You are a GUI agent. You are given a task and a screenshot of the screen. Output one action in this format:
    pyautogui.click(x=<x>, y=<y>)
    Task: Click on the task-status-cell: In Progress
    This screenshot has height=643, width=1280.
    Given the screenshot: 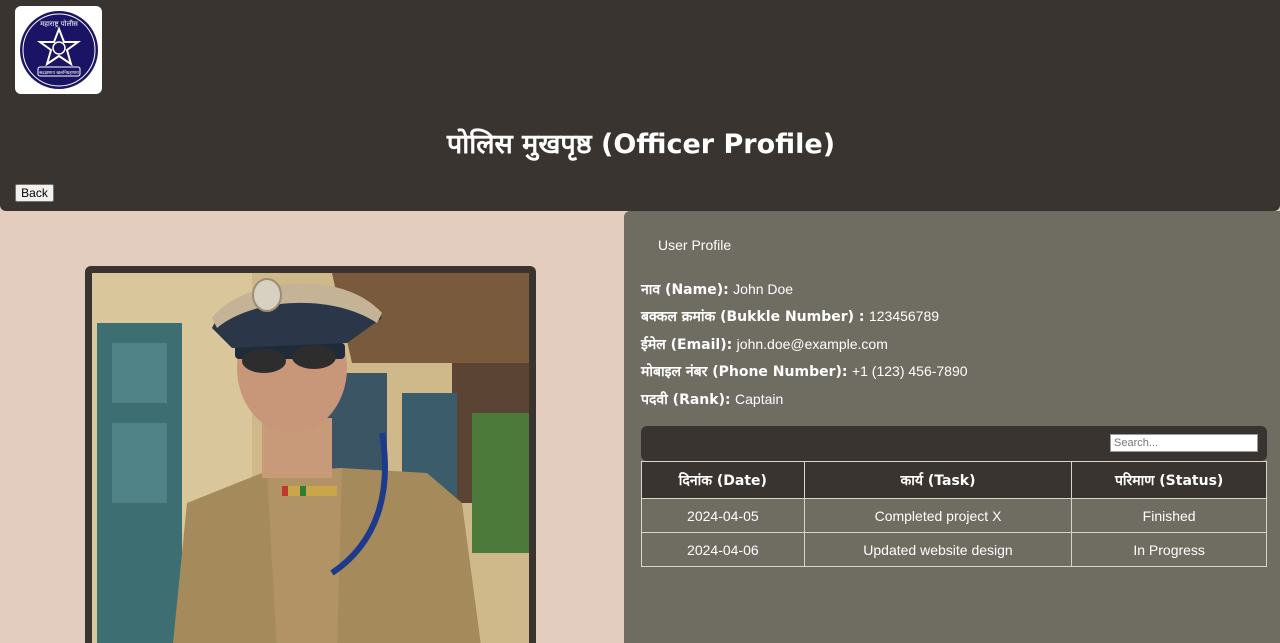 What is the action you would take?
    pyautogui.click(x=1169, y=549)
    